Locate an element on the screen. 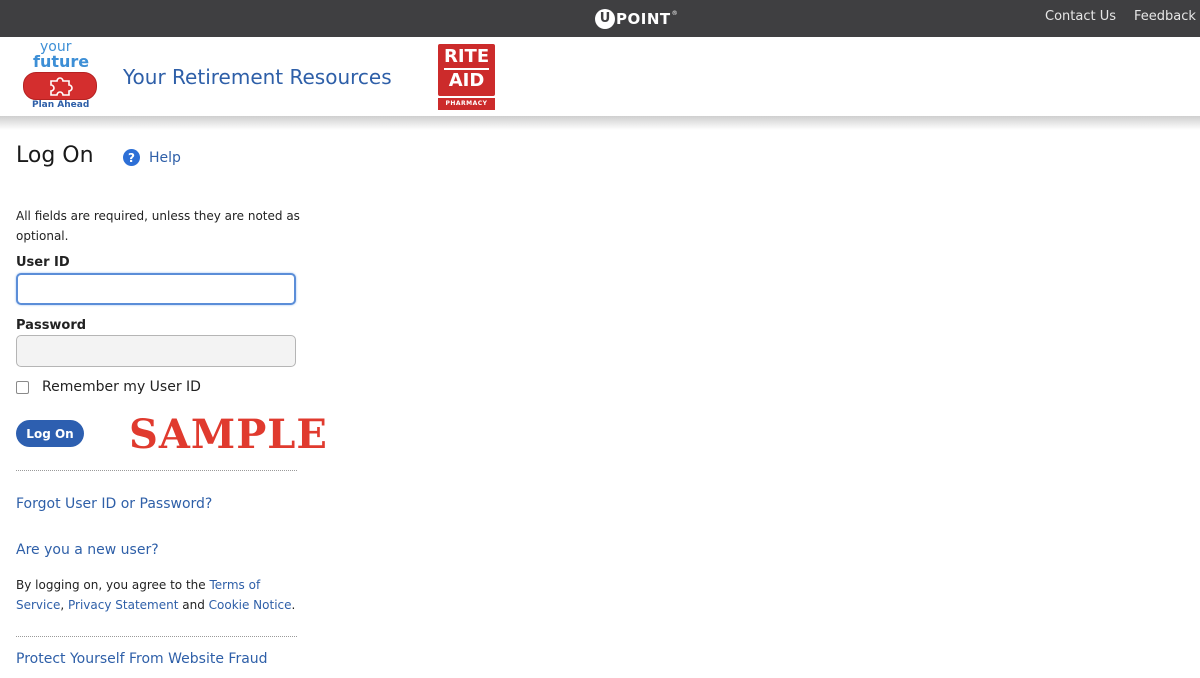 This screenshot has width=1200, height=678. remember-user-id-checkbox is located at coordinates (22, 387).